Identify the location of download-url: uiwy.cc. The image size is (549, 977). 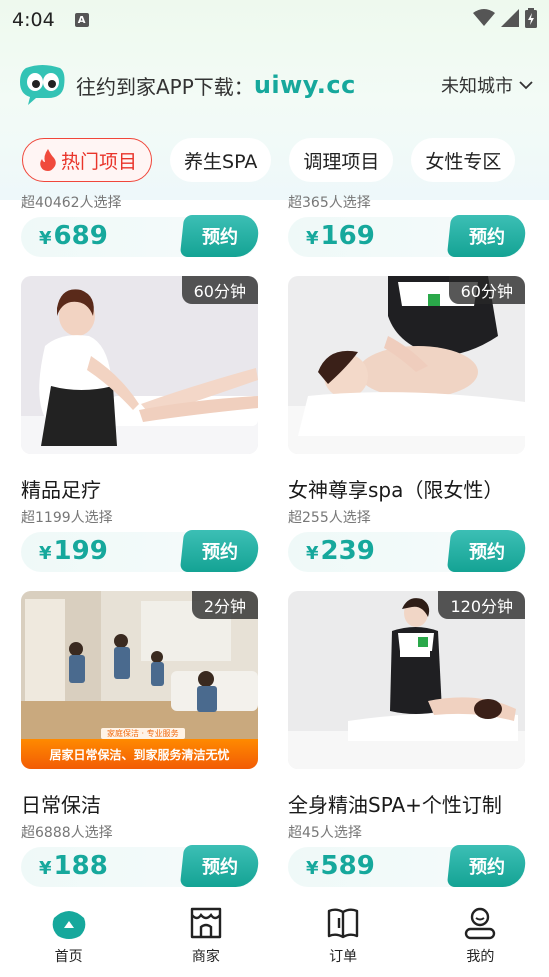
(305, 85).